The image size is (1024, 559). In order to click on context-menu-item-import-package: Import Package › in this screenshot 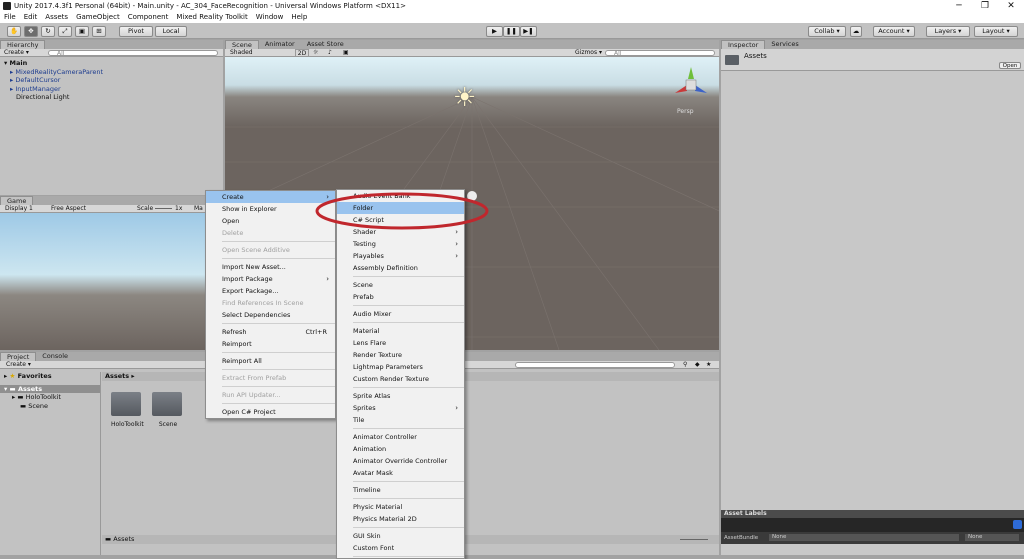, I will do `click(270, 279)`.